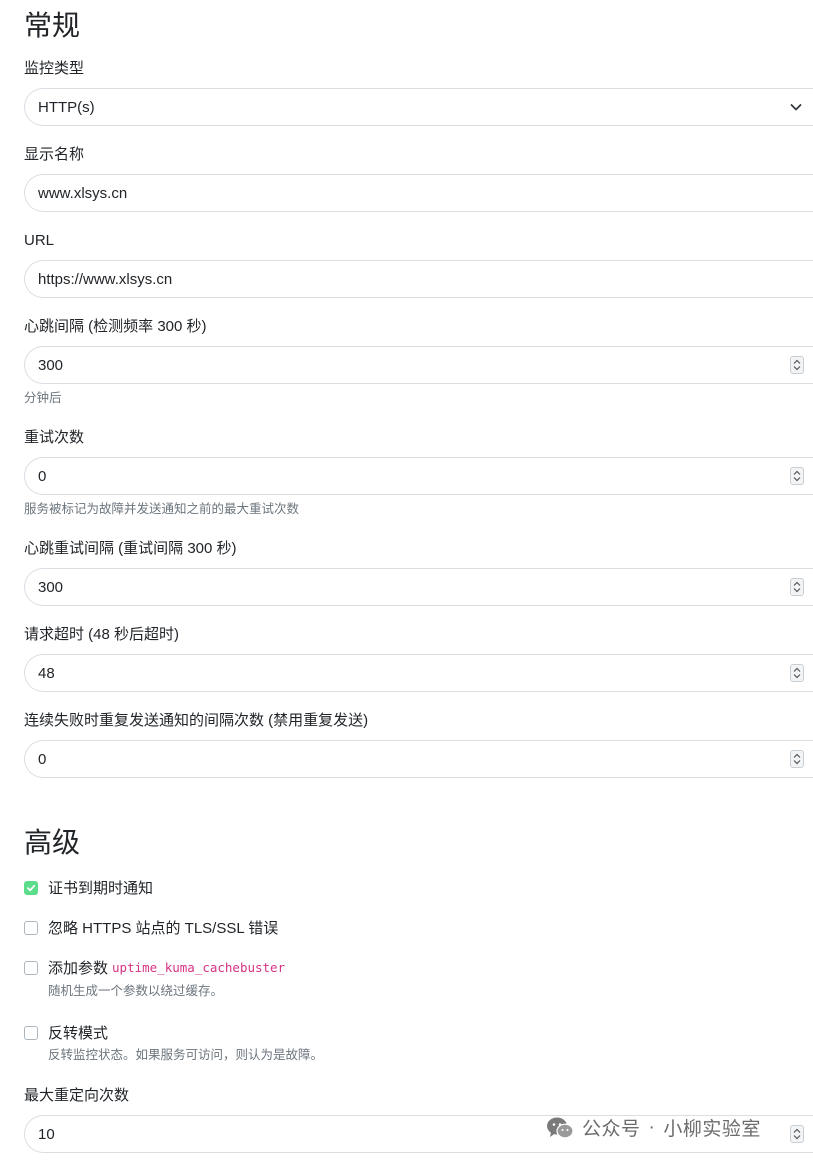 The image size is (813, 1161). I want to click on resend-interval-value: 0, so click(42, 759).